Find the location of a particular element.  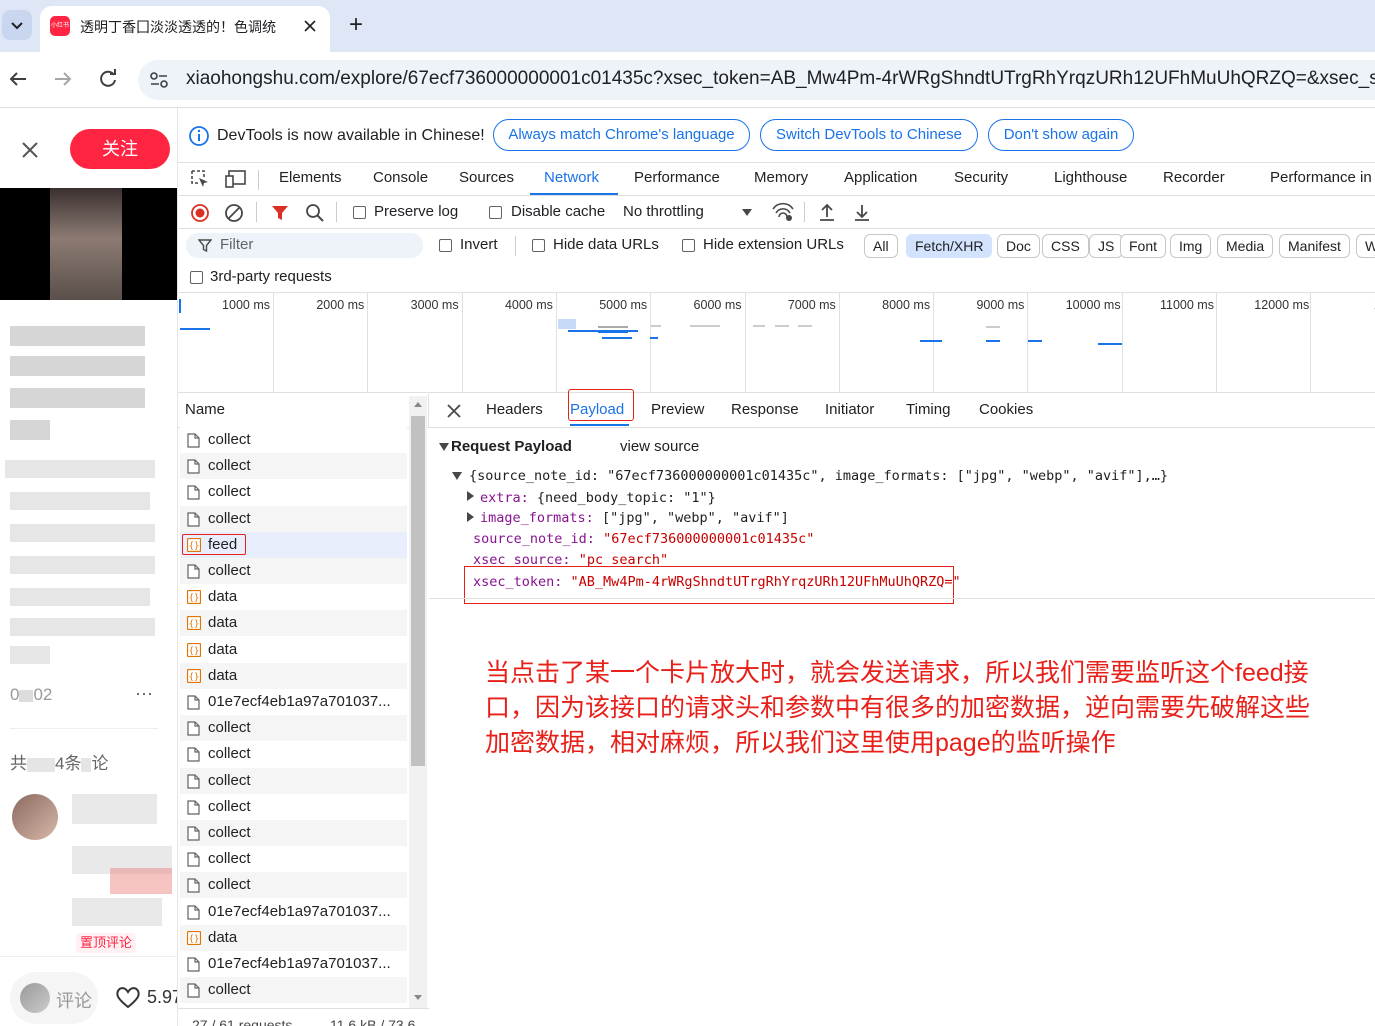

site-info-icon is located at coordinates (159, 80).